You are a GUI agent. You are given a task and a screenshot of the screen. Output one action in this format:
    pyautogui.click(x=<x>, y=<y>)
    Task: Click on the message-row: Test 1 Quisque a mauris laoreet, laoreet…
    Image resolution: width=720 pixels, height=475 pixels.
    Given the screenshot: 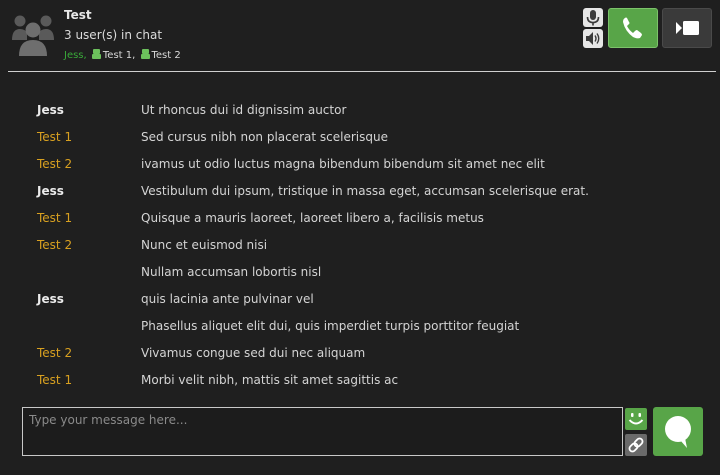 What is the action you would take?
    pyautogui.click(x=360, y=218)
    